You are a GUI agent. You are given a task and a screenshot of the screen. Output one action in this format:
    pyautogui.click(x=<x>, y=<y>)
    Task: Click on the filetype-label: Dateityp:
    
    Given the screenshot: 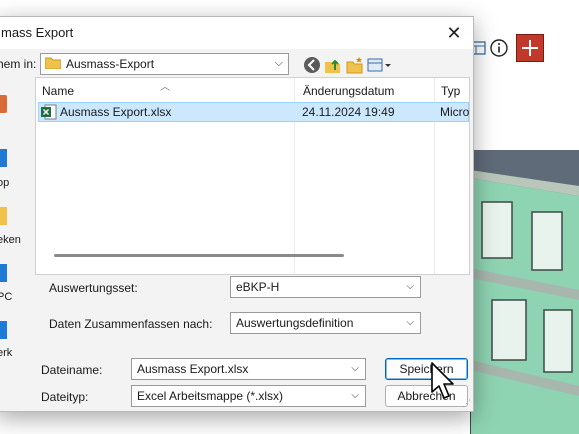 What is the action you would take?
    pyautogui.click(x=65, y=397)
    